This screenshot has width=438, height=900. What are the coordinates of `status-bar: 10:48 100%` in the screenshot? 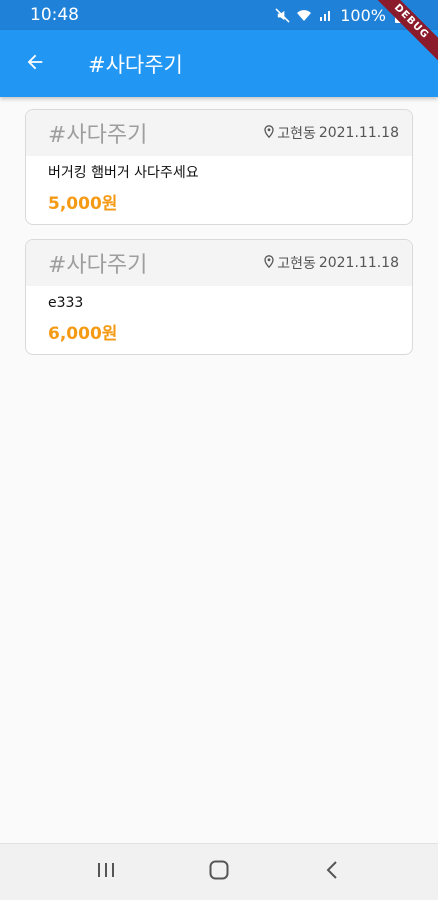 It's located at (219, 15).